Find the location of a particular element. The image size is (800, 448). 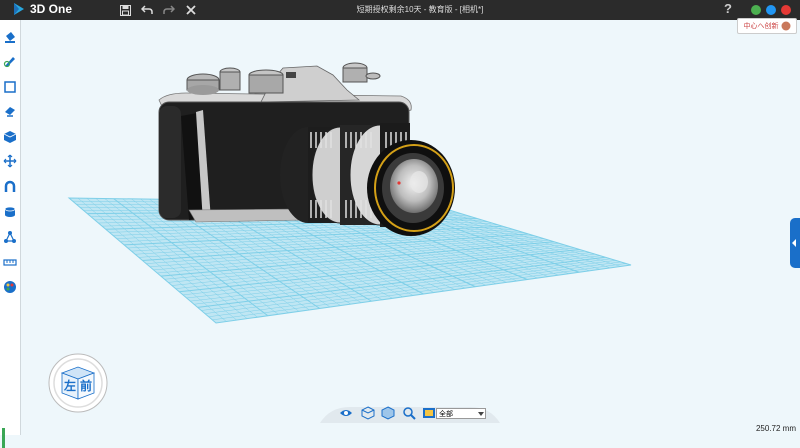

undo-icon is located at coordinates (147, 10).